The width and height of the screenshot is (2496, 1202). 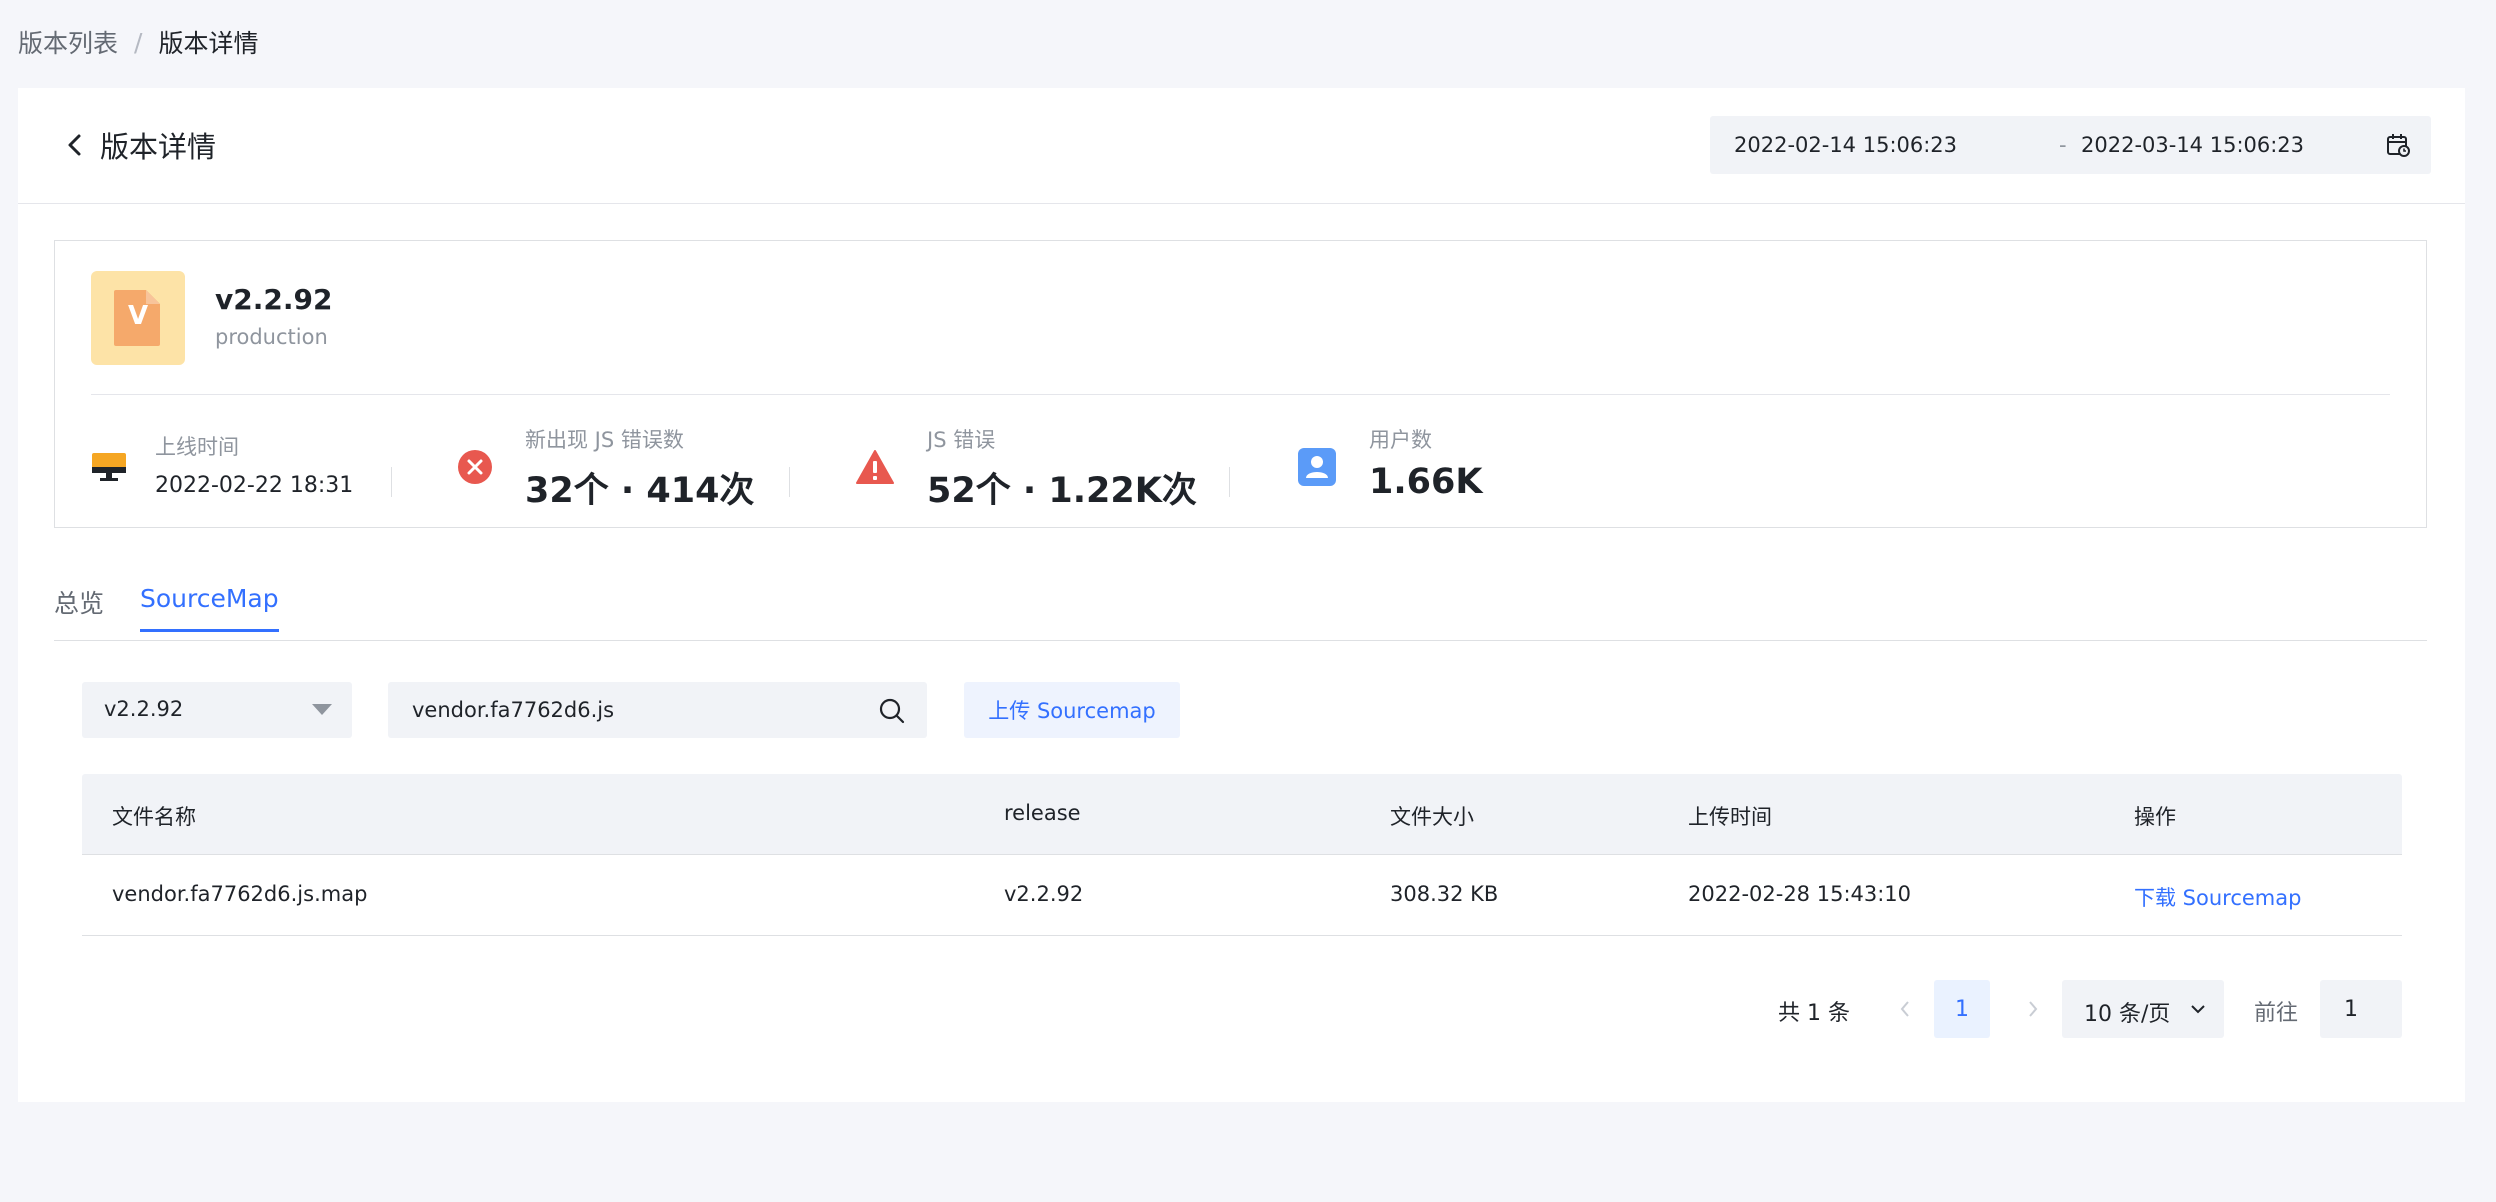 What do you see at coordinates (2192, 145) in the screenshot?
I see `date-end: 2022-03-14 15:06:23` at bounding box center [2192, 145].